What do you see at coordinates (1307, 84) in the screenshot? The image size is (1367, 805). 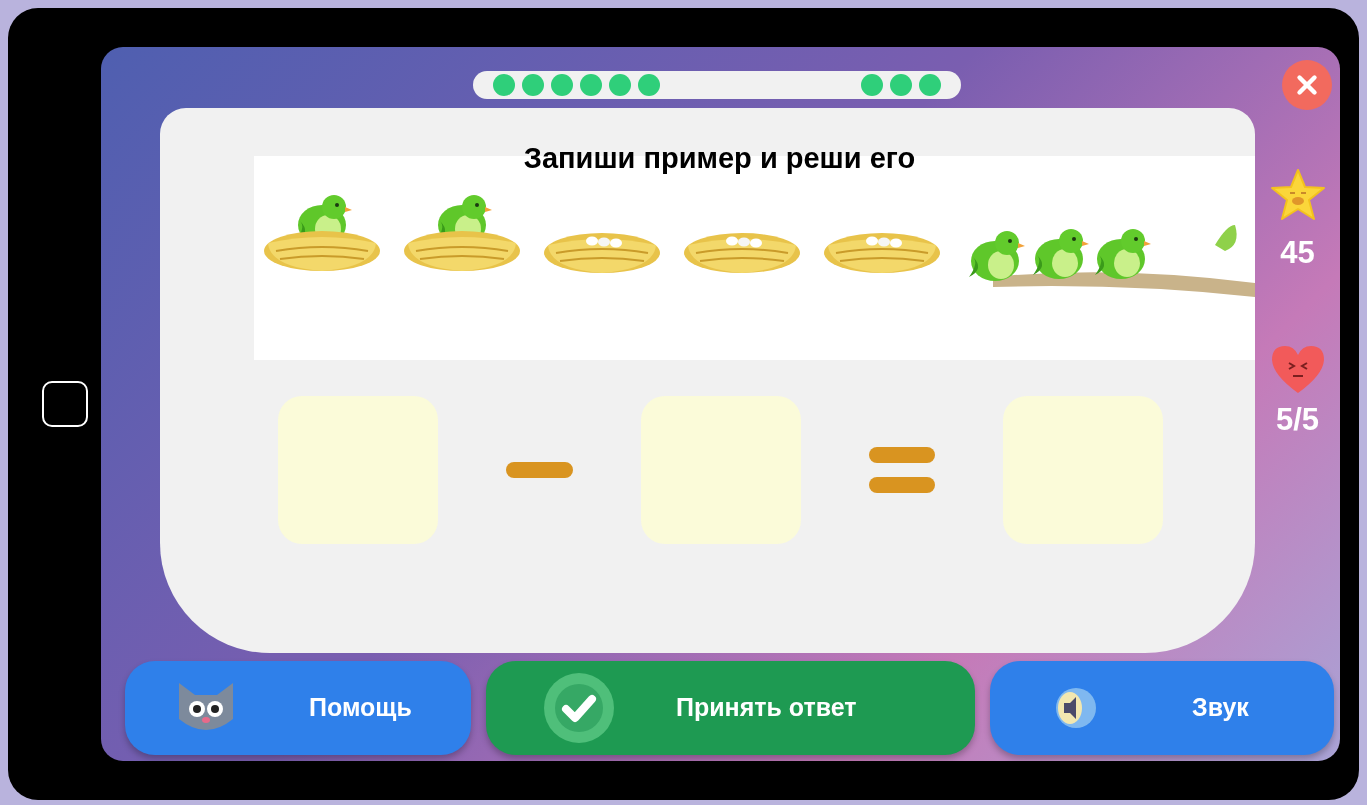 I see `close-button` at bounding box center [1307, 84].